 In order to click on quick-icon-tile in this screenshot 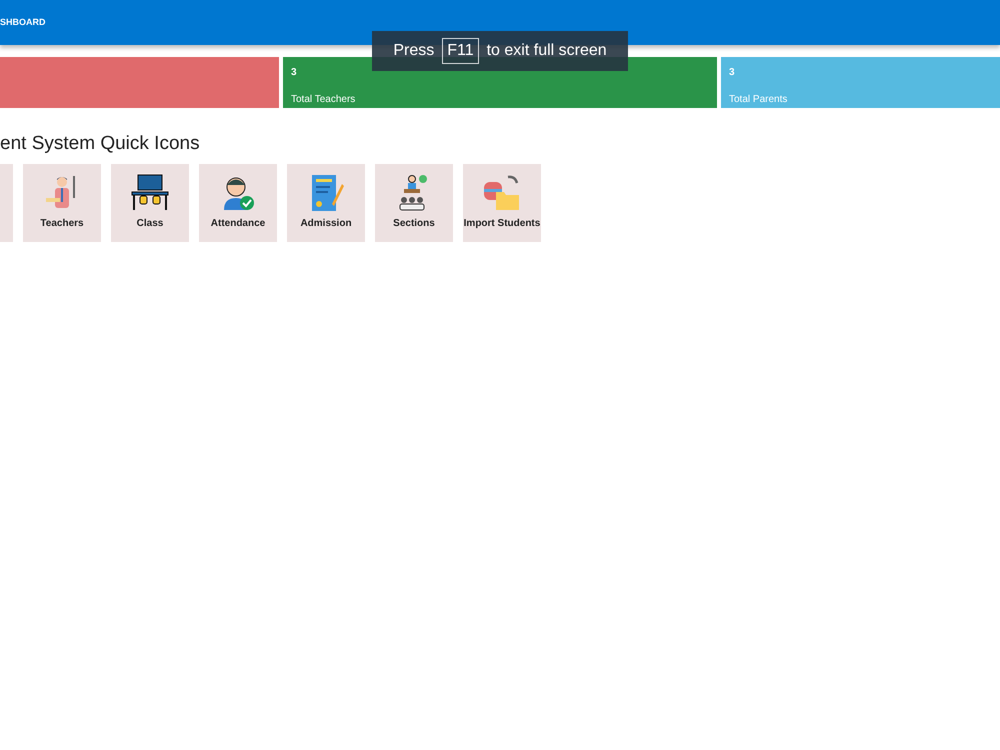, I will do `click(6, 203)`.